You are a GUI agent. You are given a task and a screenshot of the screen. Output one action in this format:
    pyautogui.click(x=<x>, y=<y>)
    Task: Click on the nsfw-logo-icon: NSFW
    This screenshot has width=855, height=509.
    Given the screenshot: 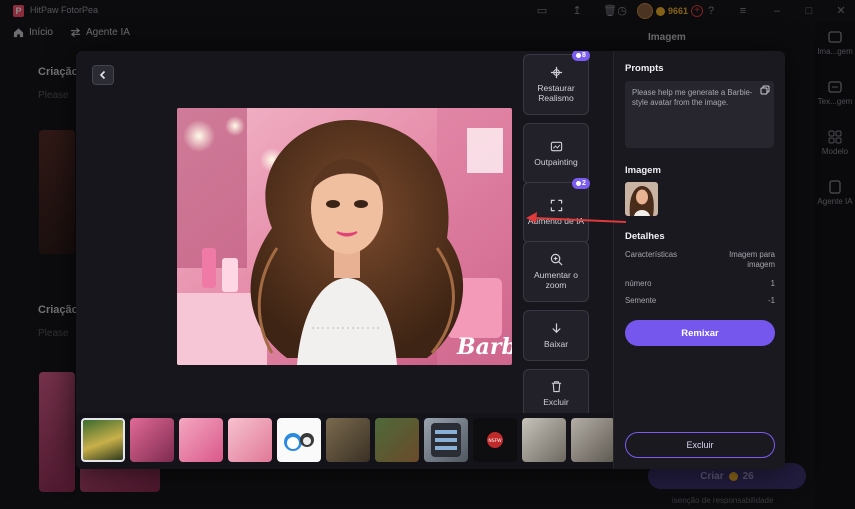 What is the action you would take?
    pyautogui.click(x=495, y=440)
    